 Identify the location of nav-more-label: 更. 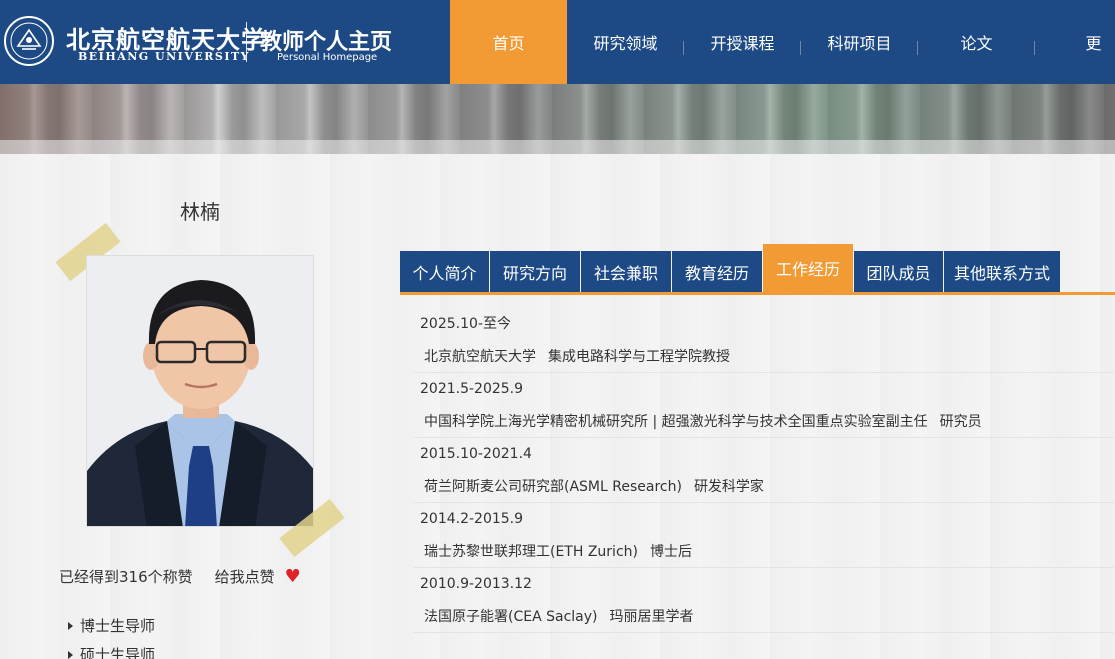
(1093, 43).